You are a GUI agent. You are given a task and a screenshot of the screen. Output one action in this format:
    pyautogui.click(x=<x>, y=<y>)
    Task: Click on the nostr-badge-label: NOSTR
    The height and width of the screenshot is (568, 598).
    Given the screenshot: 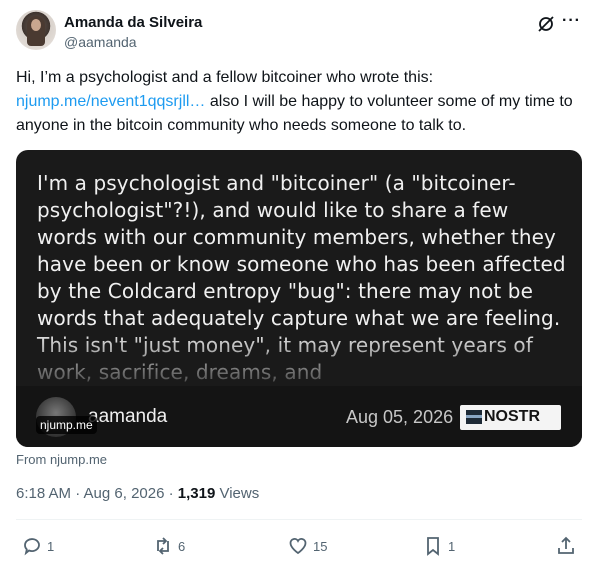 What is the action you would take?
    pyautogui.click(x=512, y=416)
    